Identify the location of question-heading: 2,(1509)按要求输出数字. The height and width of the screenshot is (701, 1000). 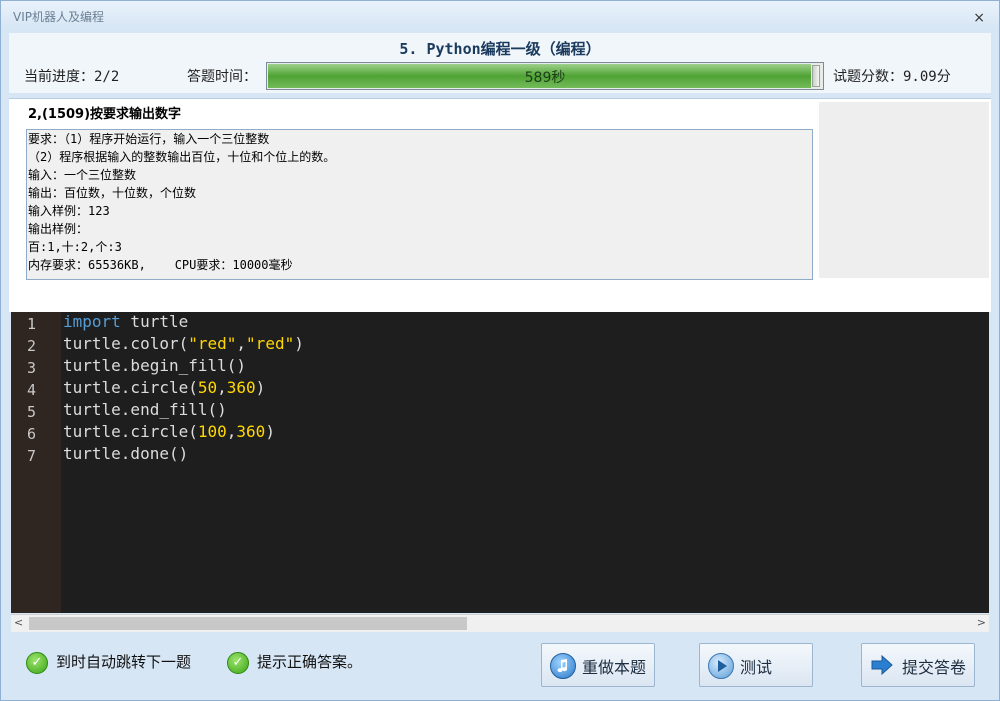
(105, 114).